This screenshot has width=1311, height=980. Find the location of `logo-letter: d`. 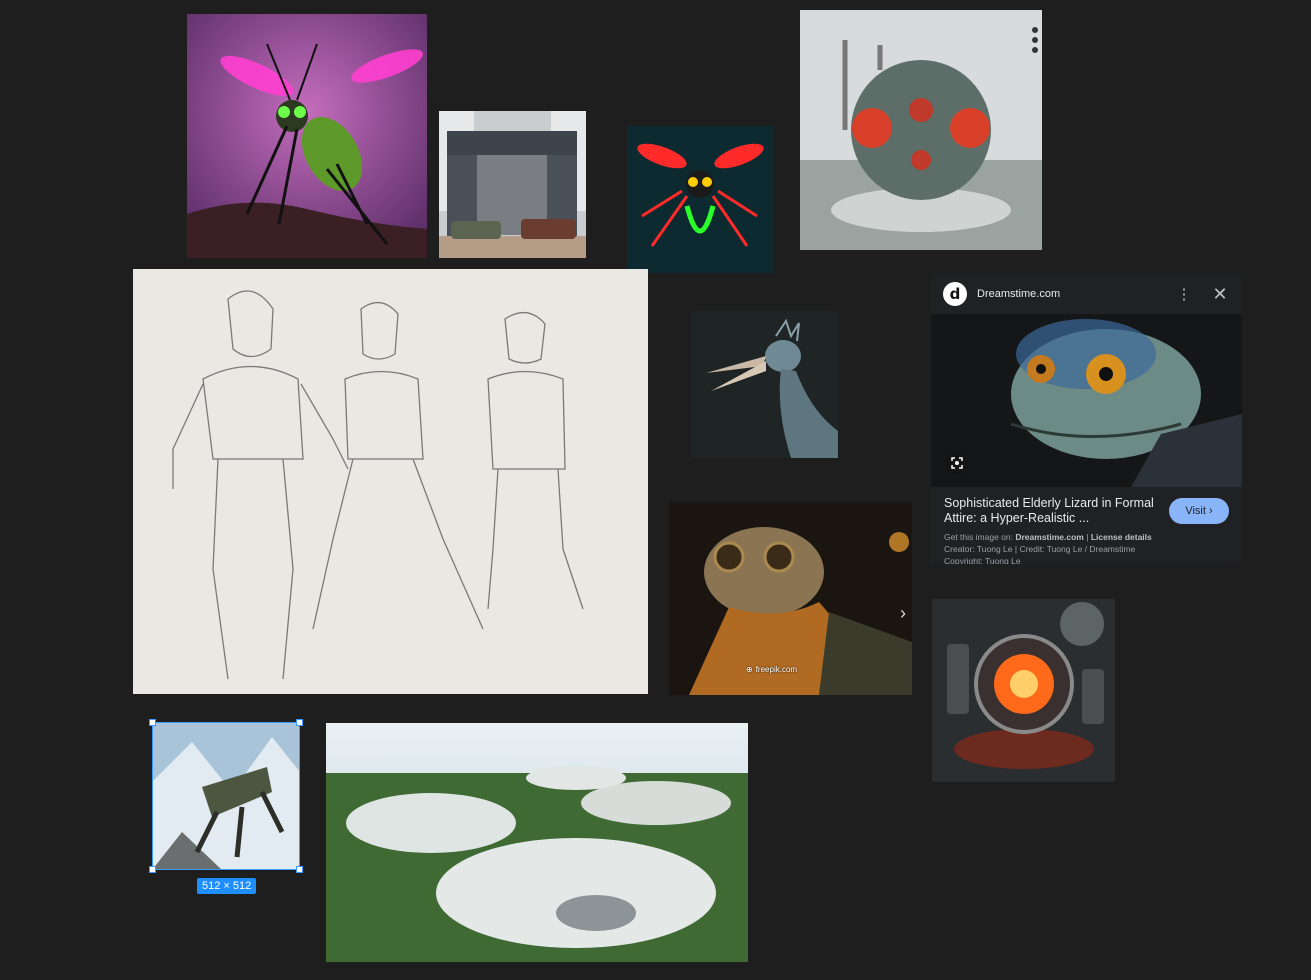

logo-letter: d is located at coordinates (955, 293).